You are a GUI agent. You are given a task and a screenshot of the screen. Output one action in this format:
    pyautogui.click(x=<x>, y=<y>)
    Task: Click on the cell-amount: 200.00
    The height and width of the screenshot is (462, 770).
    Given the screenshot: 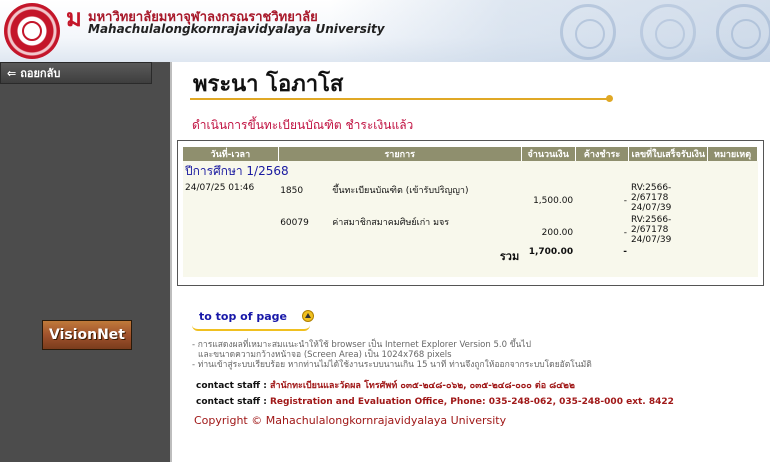 What is the action you would take?
    pyautogui.click(x=557, y=233)
    